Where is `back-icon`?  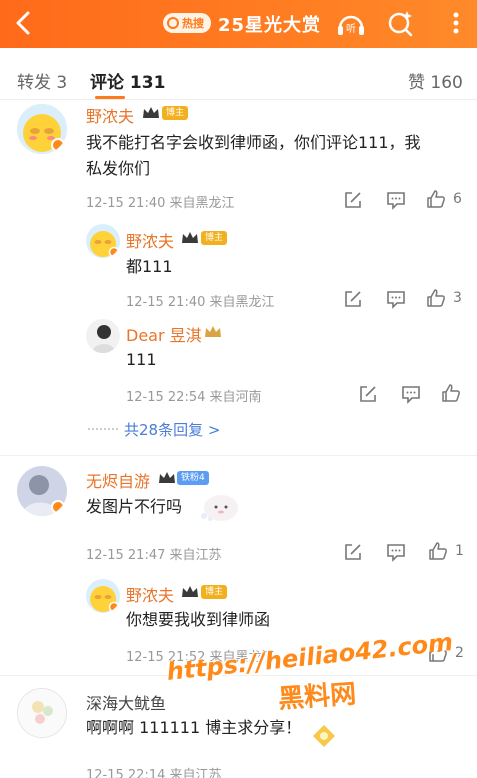 back-icon is located at coordinates (24, 23).